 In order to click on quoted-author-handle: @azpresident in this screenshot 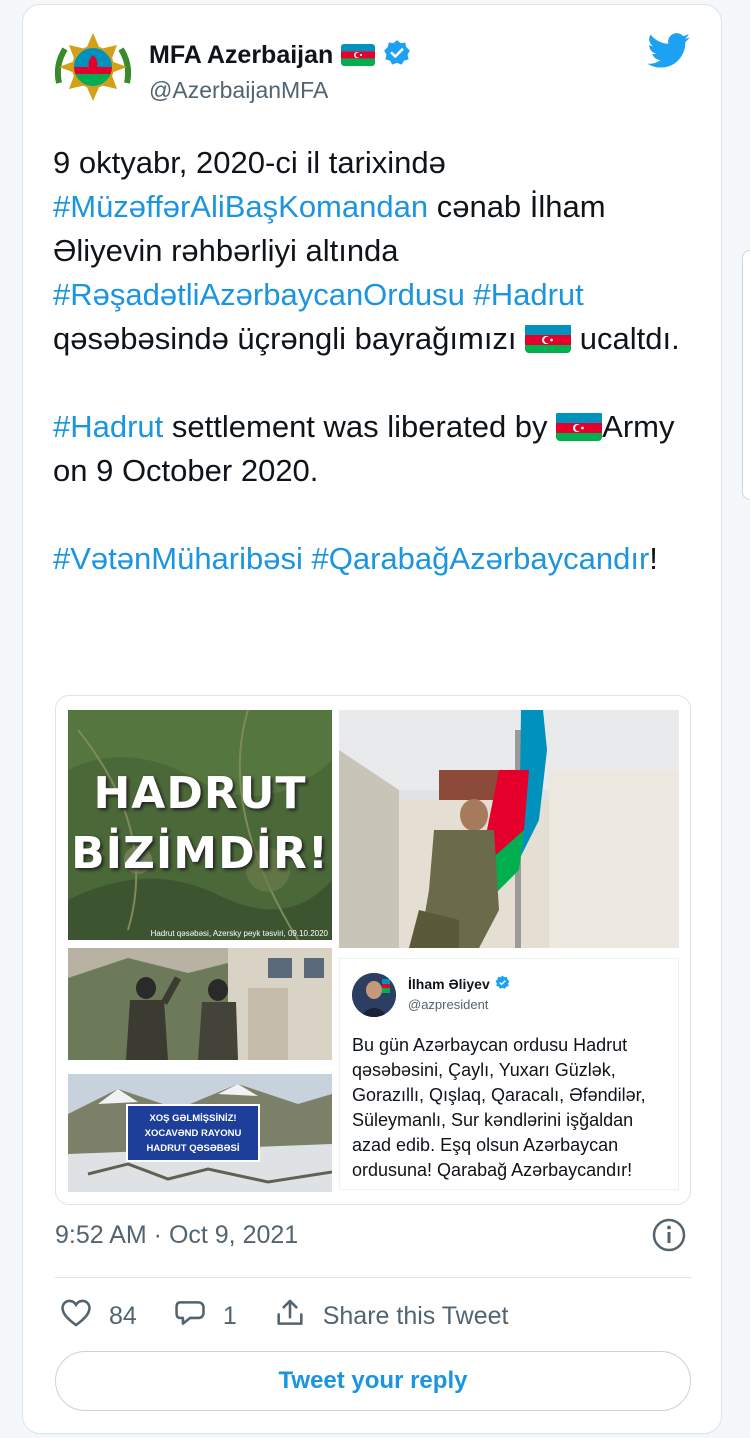, I will do `click(448, 1004)`.